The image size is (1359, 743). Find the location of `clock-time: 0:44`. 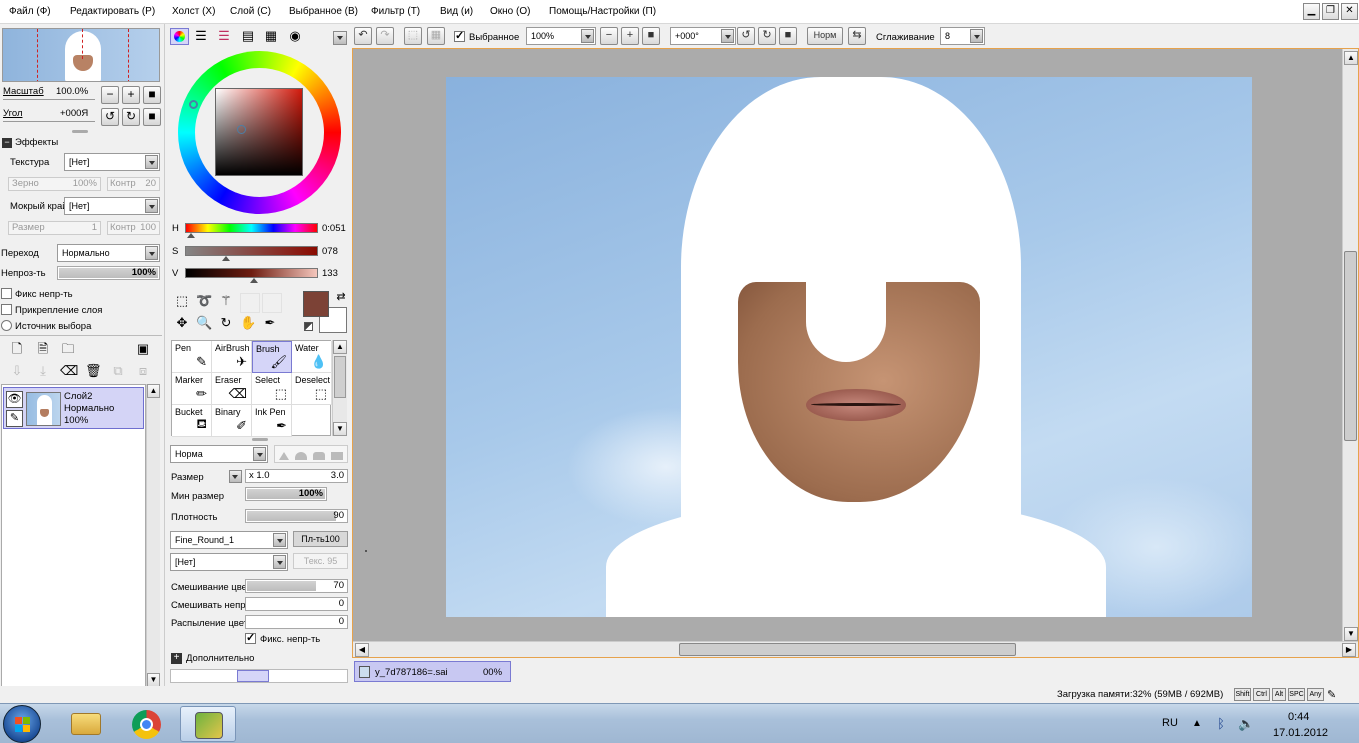

clock-time: 0:44 is located at coordinates (1298, 717).